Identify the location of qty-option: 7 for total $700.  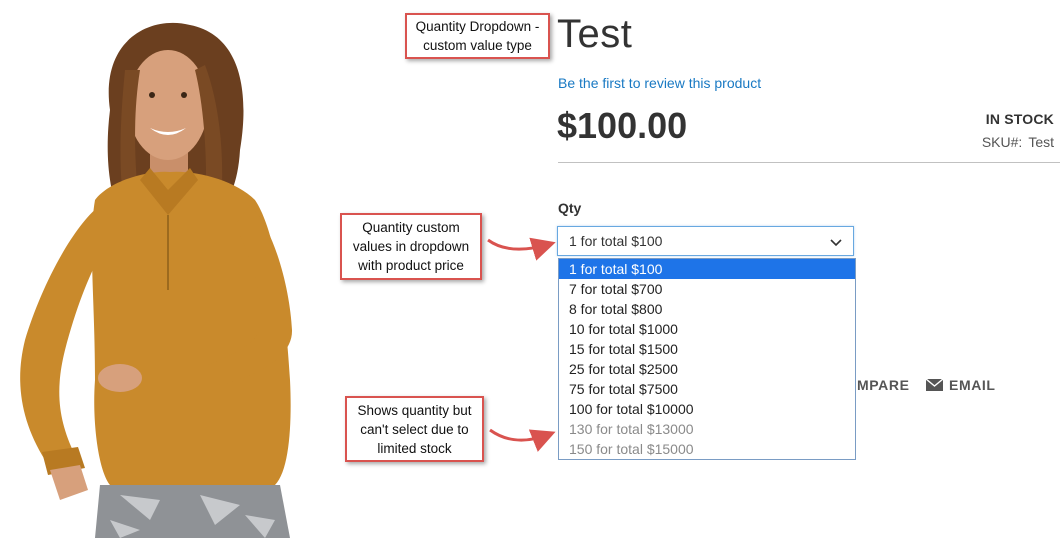
(707, 289).